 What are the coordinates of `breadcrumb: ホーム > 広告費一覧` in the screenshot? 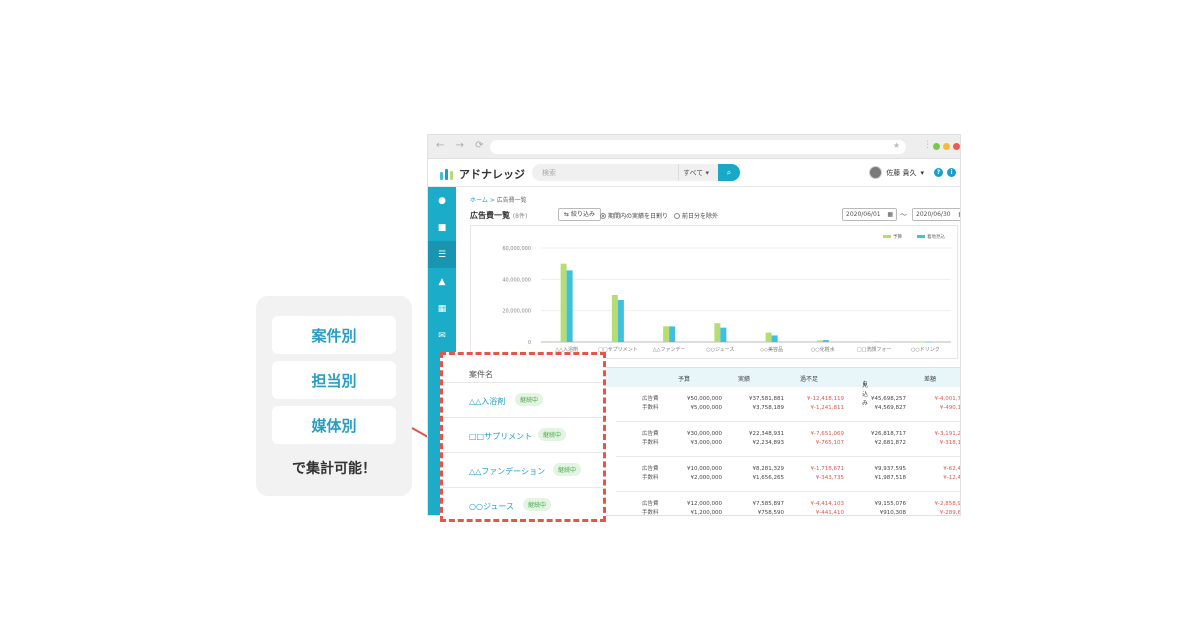 It's located at (498, 199).